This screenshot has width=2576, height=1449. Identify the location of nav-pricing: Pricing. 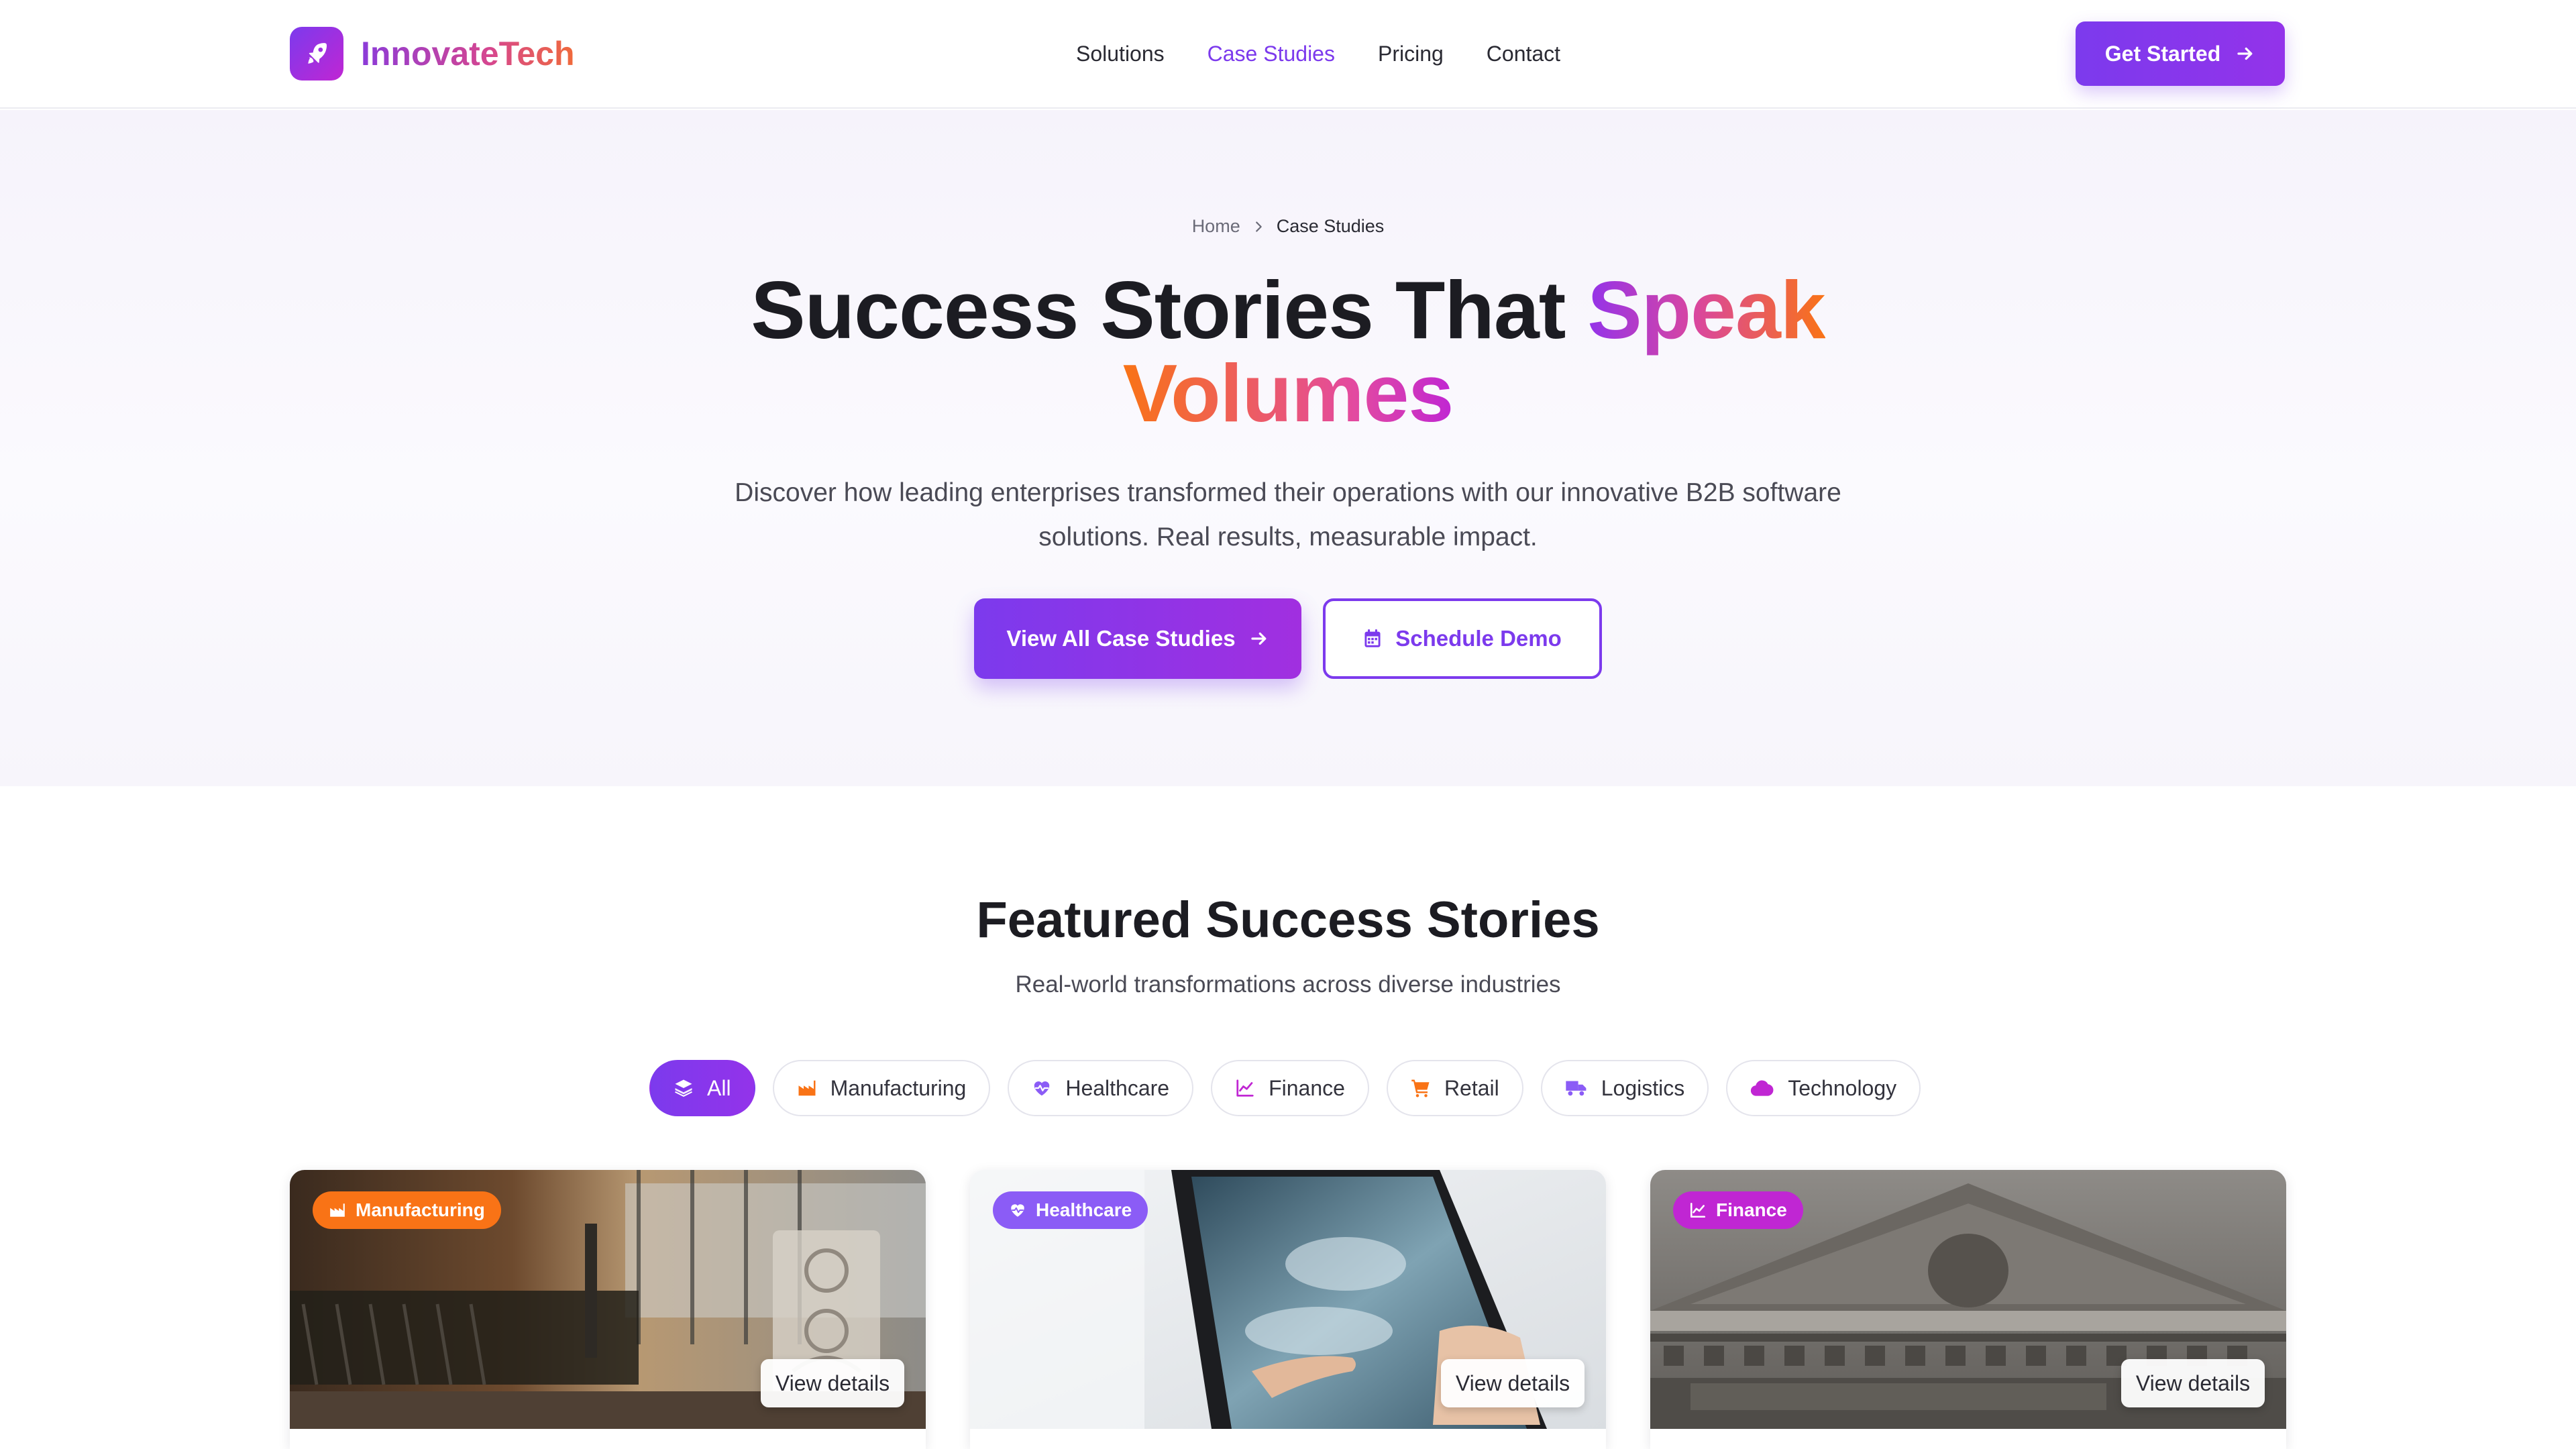
(1411, 54).